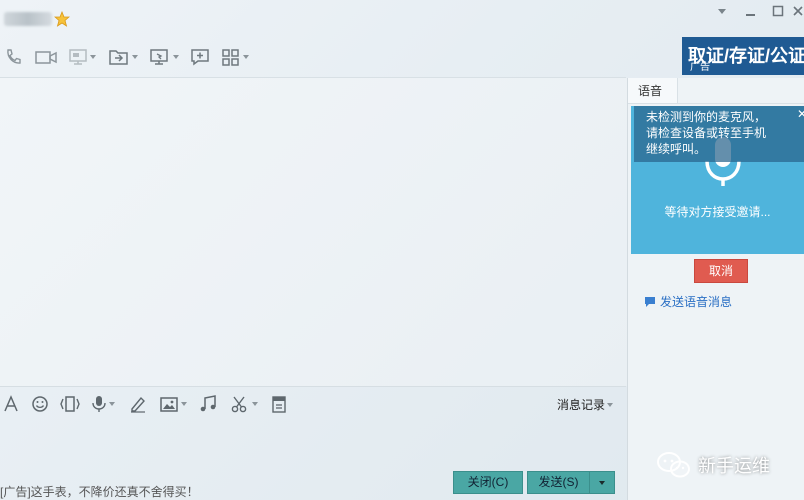 The width and height of the screenshot is (804, 500). Describe the element at coordinates (28, 19) in the screenshot. I see `contact-name` at that location.